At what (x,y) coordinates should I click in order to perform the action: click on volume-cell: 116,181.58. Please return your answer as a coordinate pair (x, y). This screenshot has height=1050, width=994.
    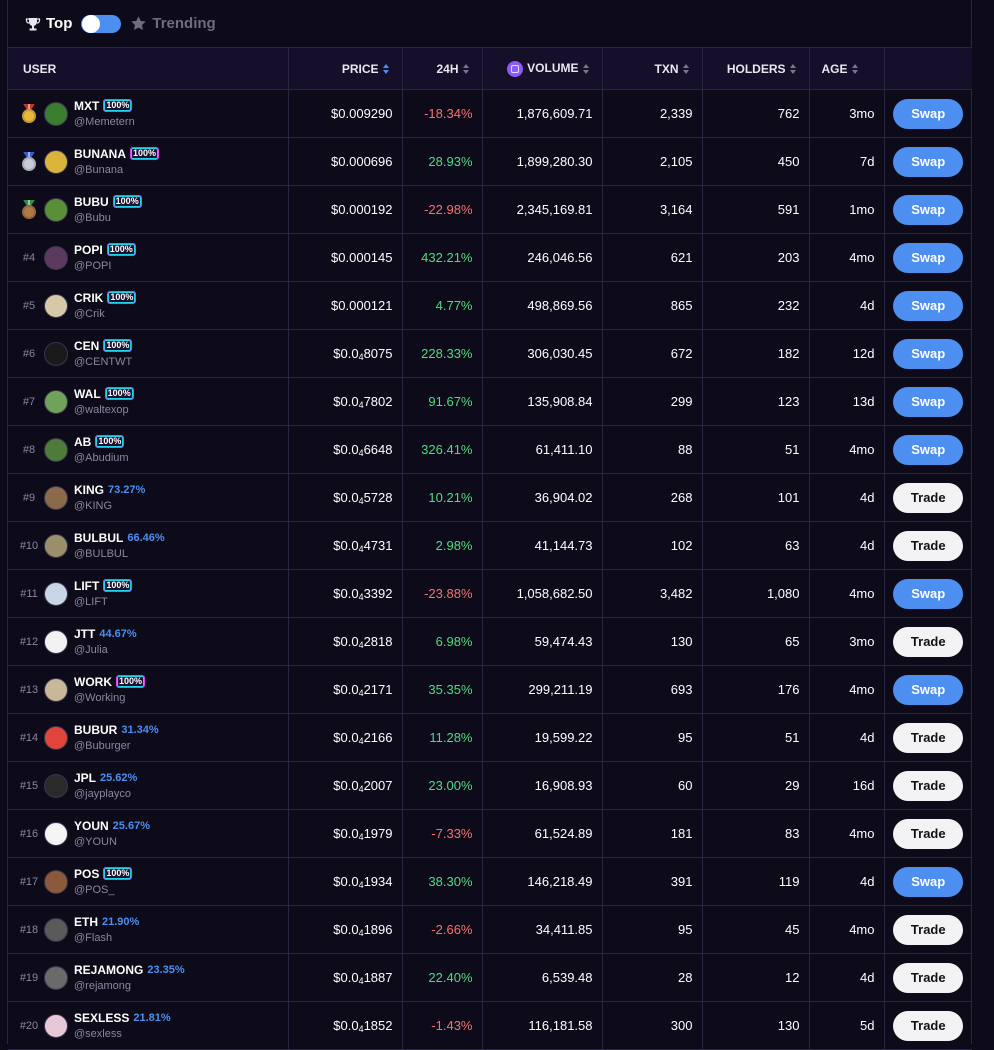
    Looking at the image, I should click on (541, 1025).